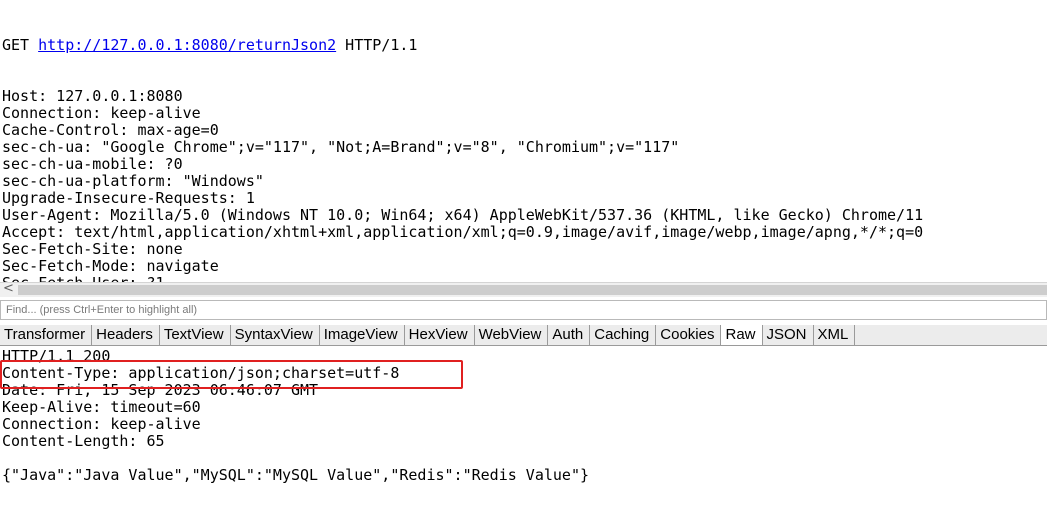 The image size is (1047, 525). Describe the element at coordinates (101, 407) in the screenshot. I see `response-header-line: Keep-Alive: timeout=60` at that location.